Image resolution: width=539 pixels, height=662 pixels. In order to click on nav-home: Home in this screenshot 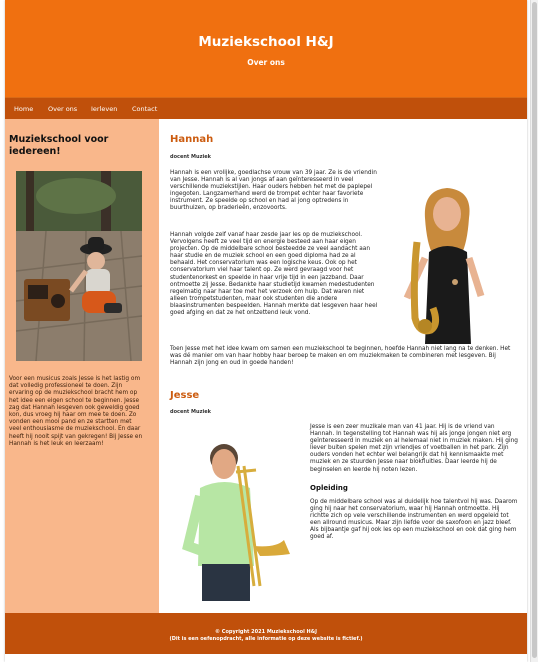, I will do `click(23, 109)`.